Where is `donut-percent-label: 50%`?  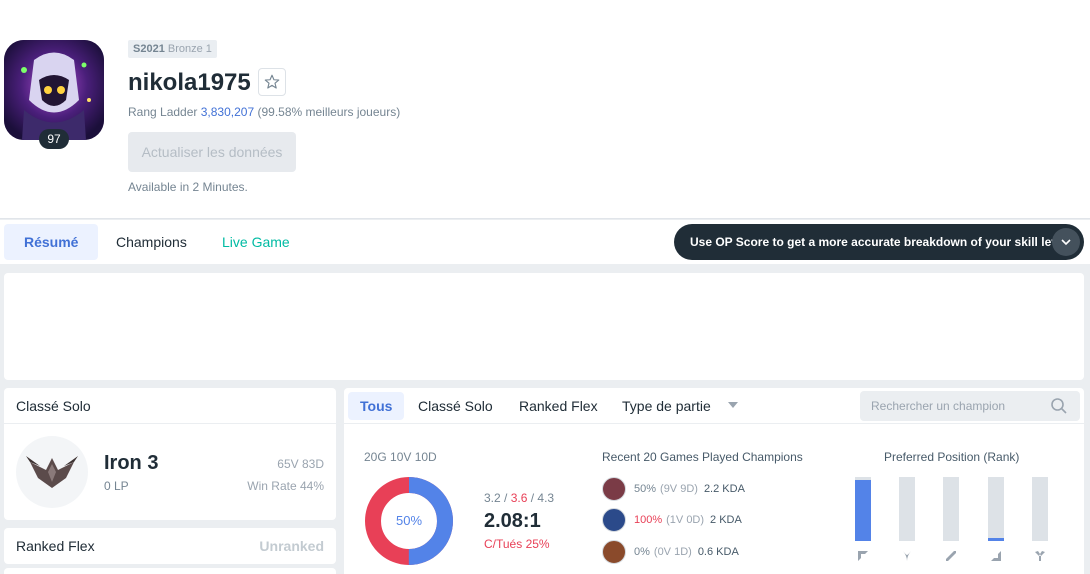
donut-percent-label: 50% is located at coordinates (409, 520).